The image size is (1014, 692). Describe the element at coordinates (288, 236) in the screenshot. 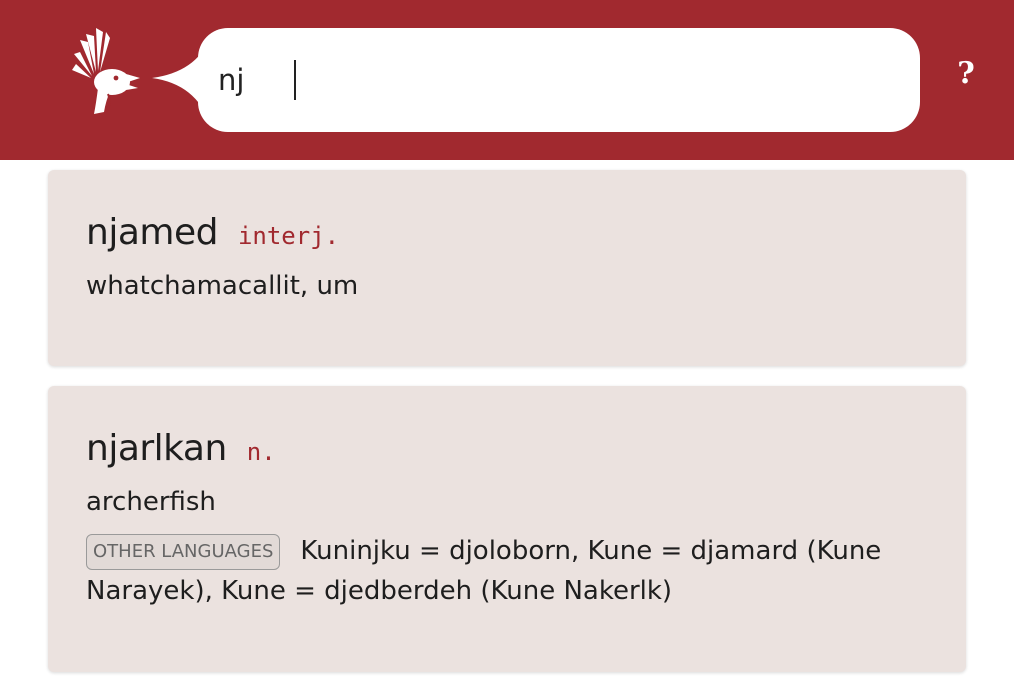

I see `part-of-speech: interj.` at that location.